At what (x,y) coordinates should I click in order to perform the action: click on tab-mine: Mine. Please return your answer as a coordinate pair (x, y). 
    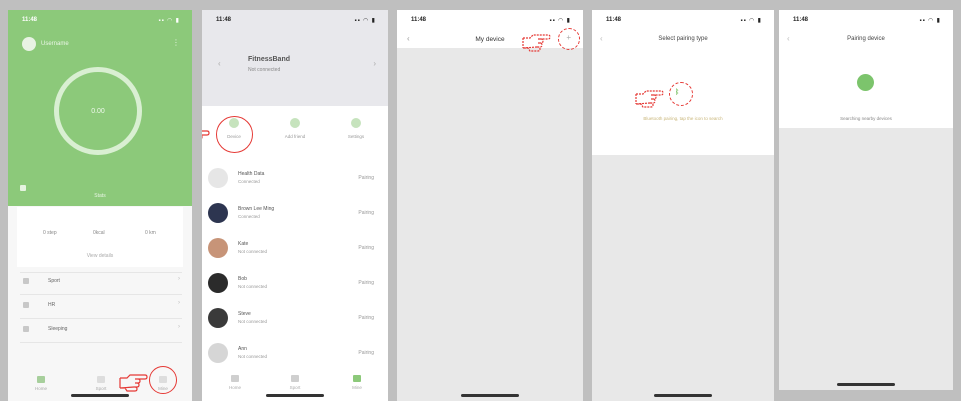
    Looking at the image, I should click on (357, 382).